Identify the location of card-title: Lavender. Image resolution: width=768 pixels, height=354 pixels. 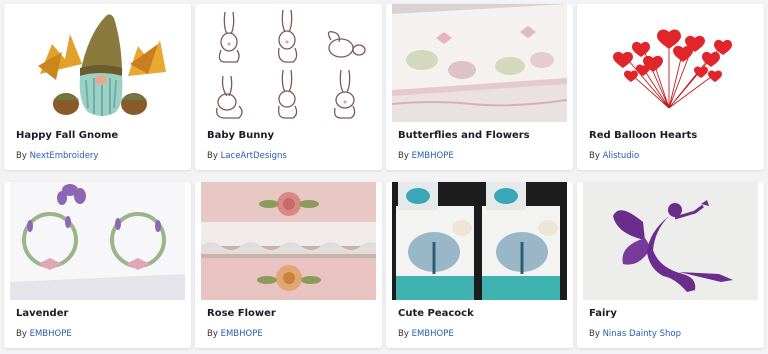
(42, 313).